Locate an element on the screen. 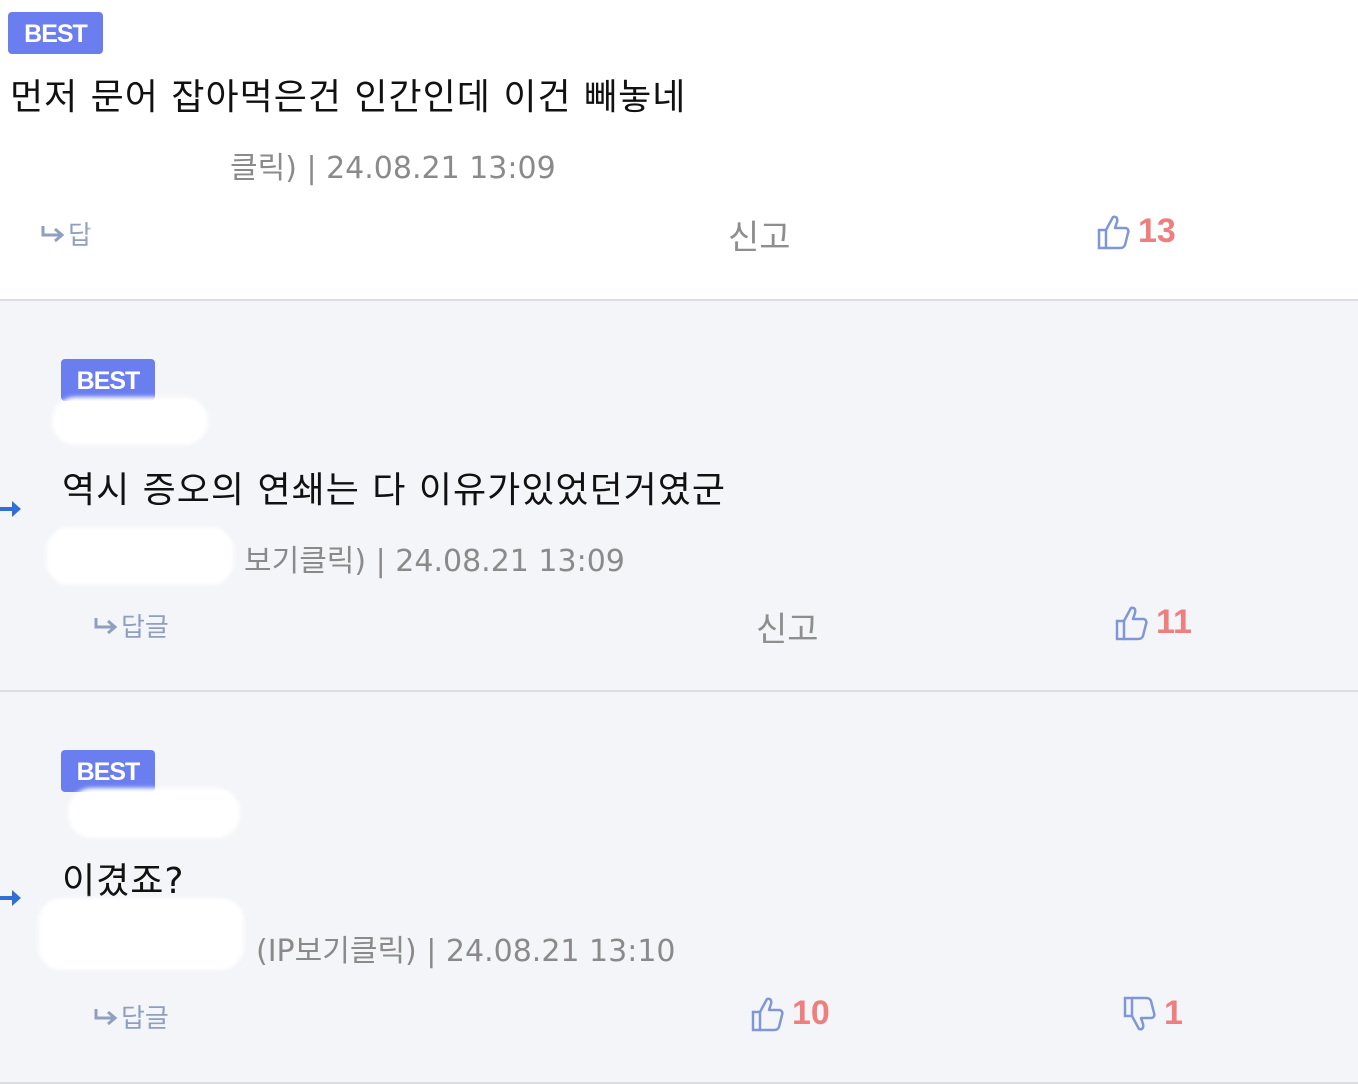 This screenshot has height=1084, width=1358. upvote-count: 13 is located at coordinates (1157, 231).